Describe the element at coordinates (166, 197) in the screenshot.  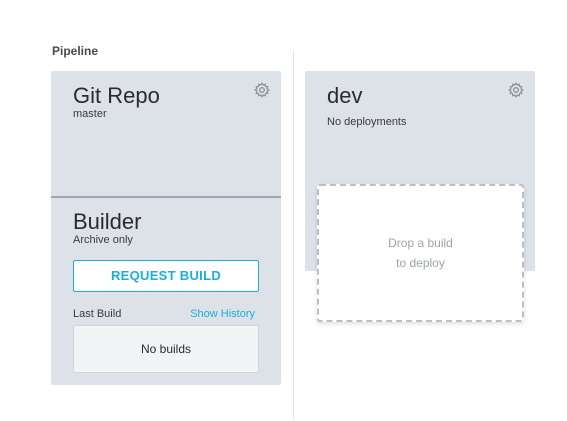
I see `section-divider` at that location.